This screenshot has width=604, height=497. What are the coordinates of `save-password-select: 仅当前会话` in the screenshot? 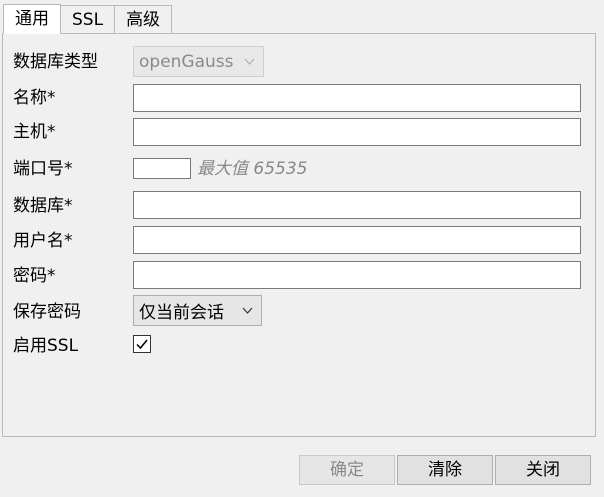 It's located at (197, 310).